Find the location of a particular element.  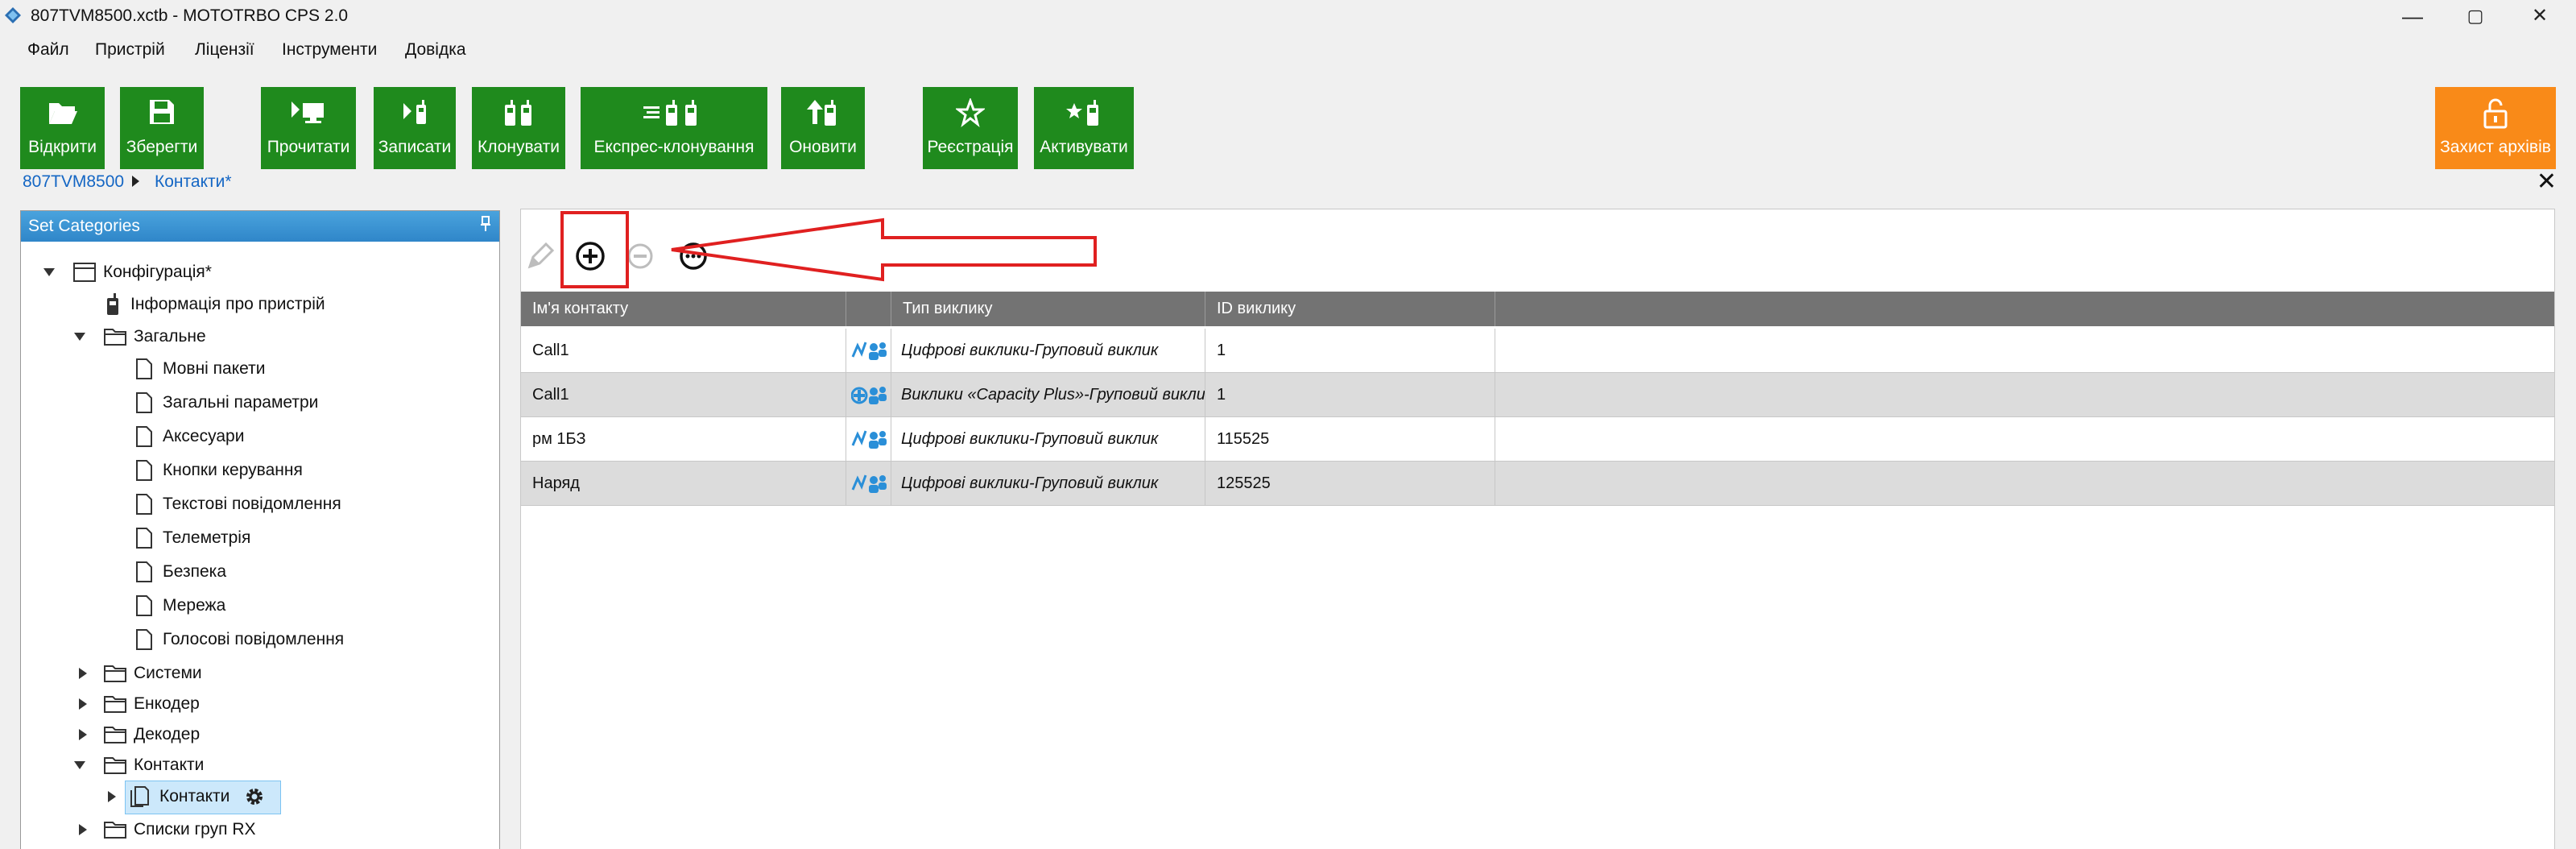

table-row: Call1 Цифрові виклики-Груповий виклик 1 is located at coordinates (1538, 351).